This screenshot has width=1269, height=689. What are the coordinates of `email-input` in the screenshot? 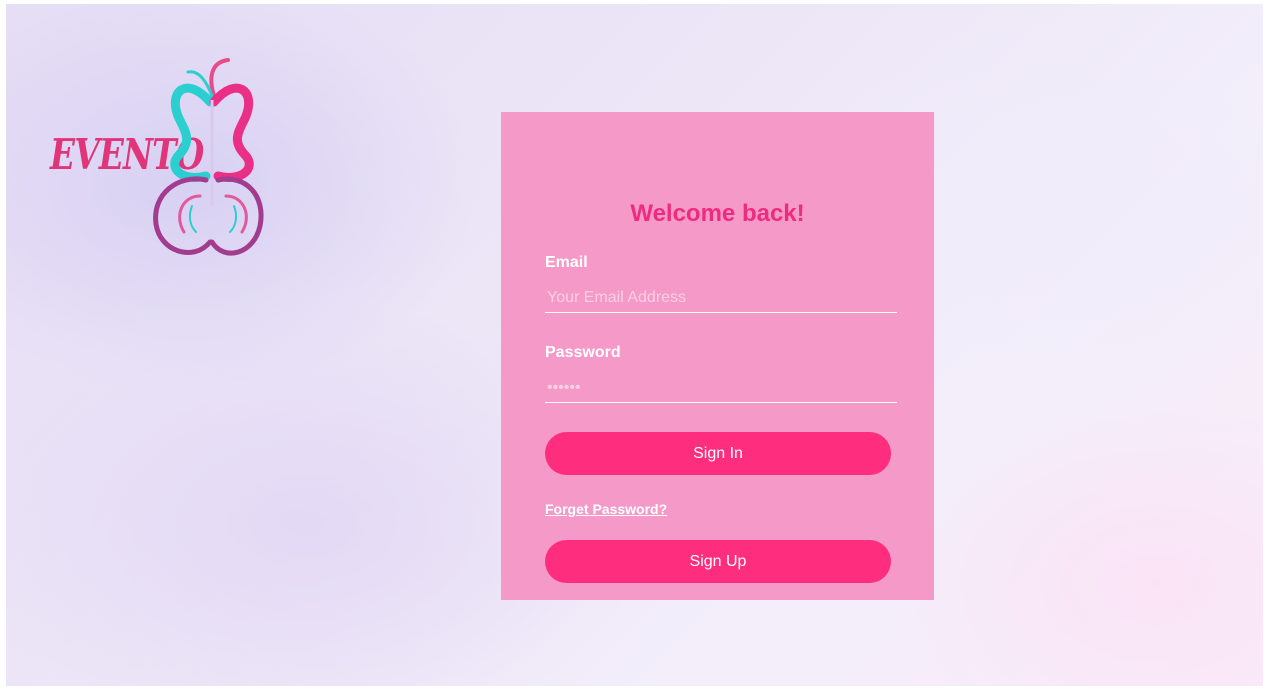 It's located at (721, 298).